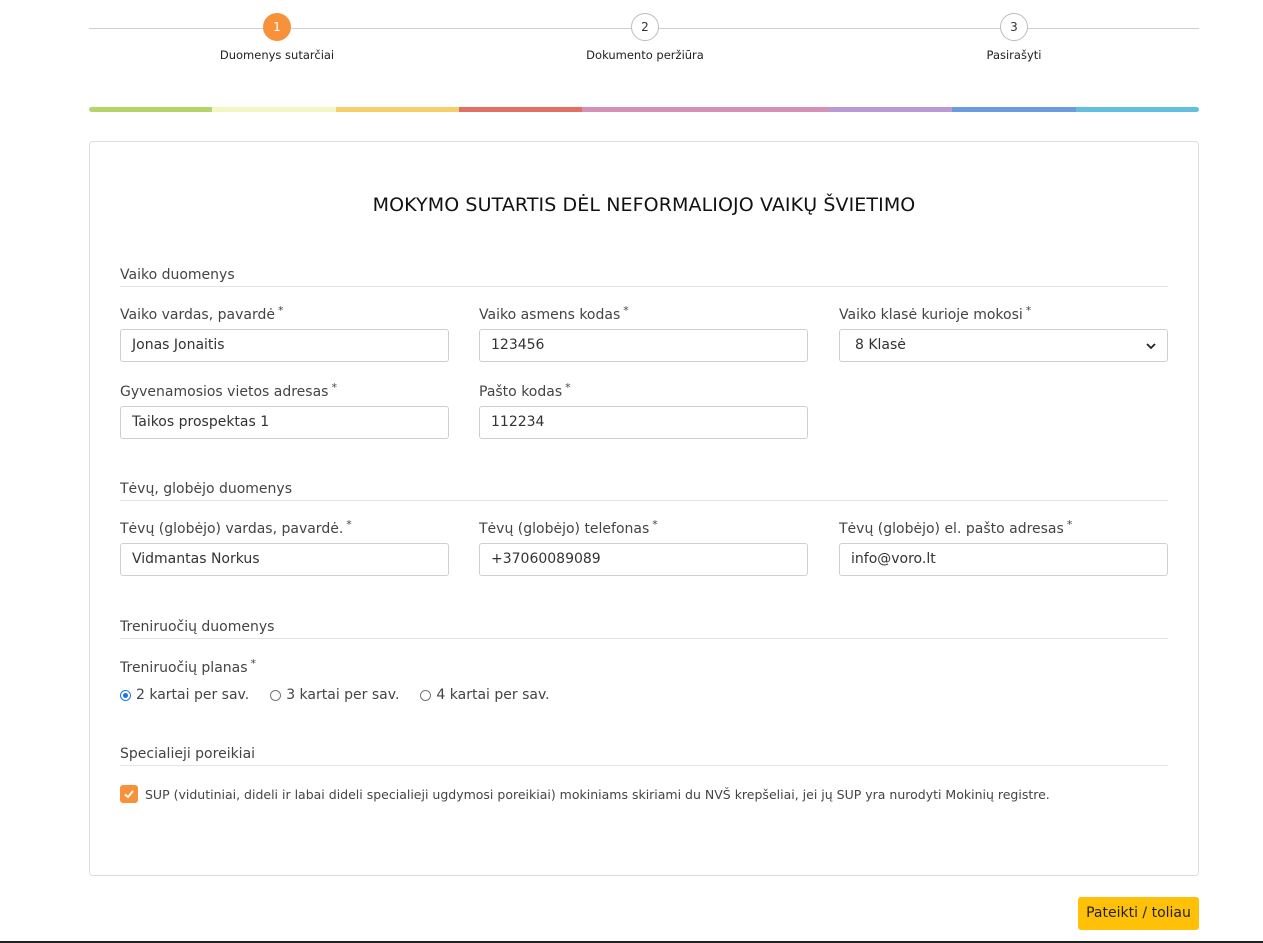 This screenshot has width=1263, height=943. Describe the element at coordinates (521, 392) in the screenshot. I see `postal-code-label: Pašto kodas` at that location.